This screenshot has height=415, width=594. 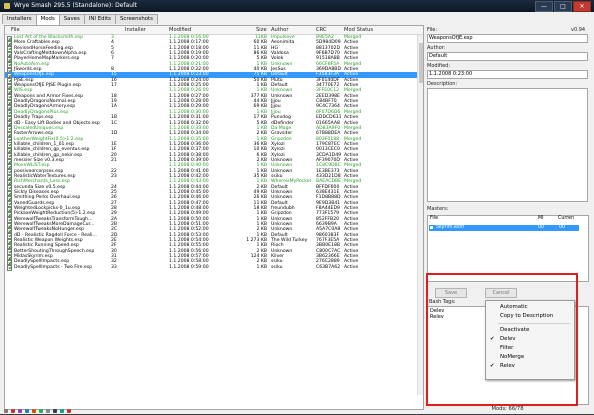 What do you see at coordinates (261, 267) in the screenshot?
I see `cell-size: 1 KB` at bounding box center [261, 267].